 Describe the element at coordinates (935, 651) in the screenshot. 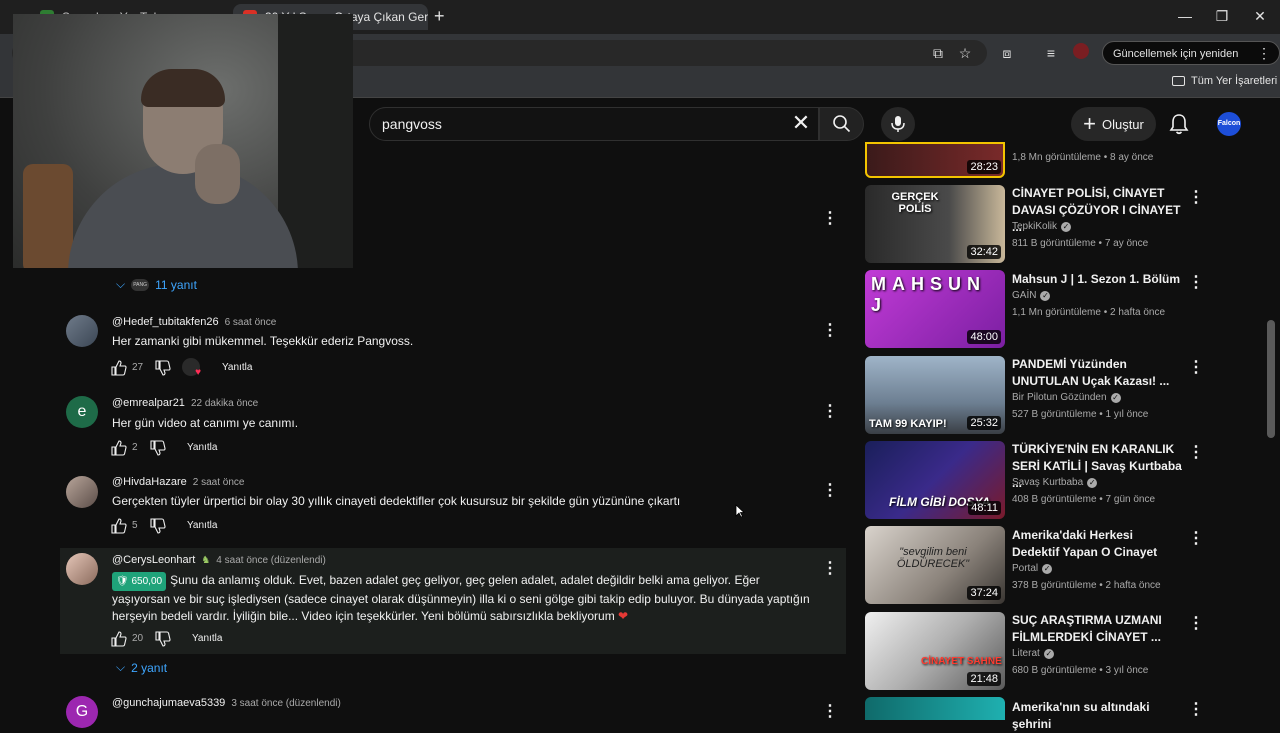

I see `sidebar-video-thumbnail: CİNAYET SAHNE 21:48` at that location.